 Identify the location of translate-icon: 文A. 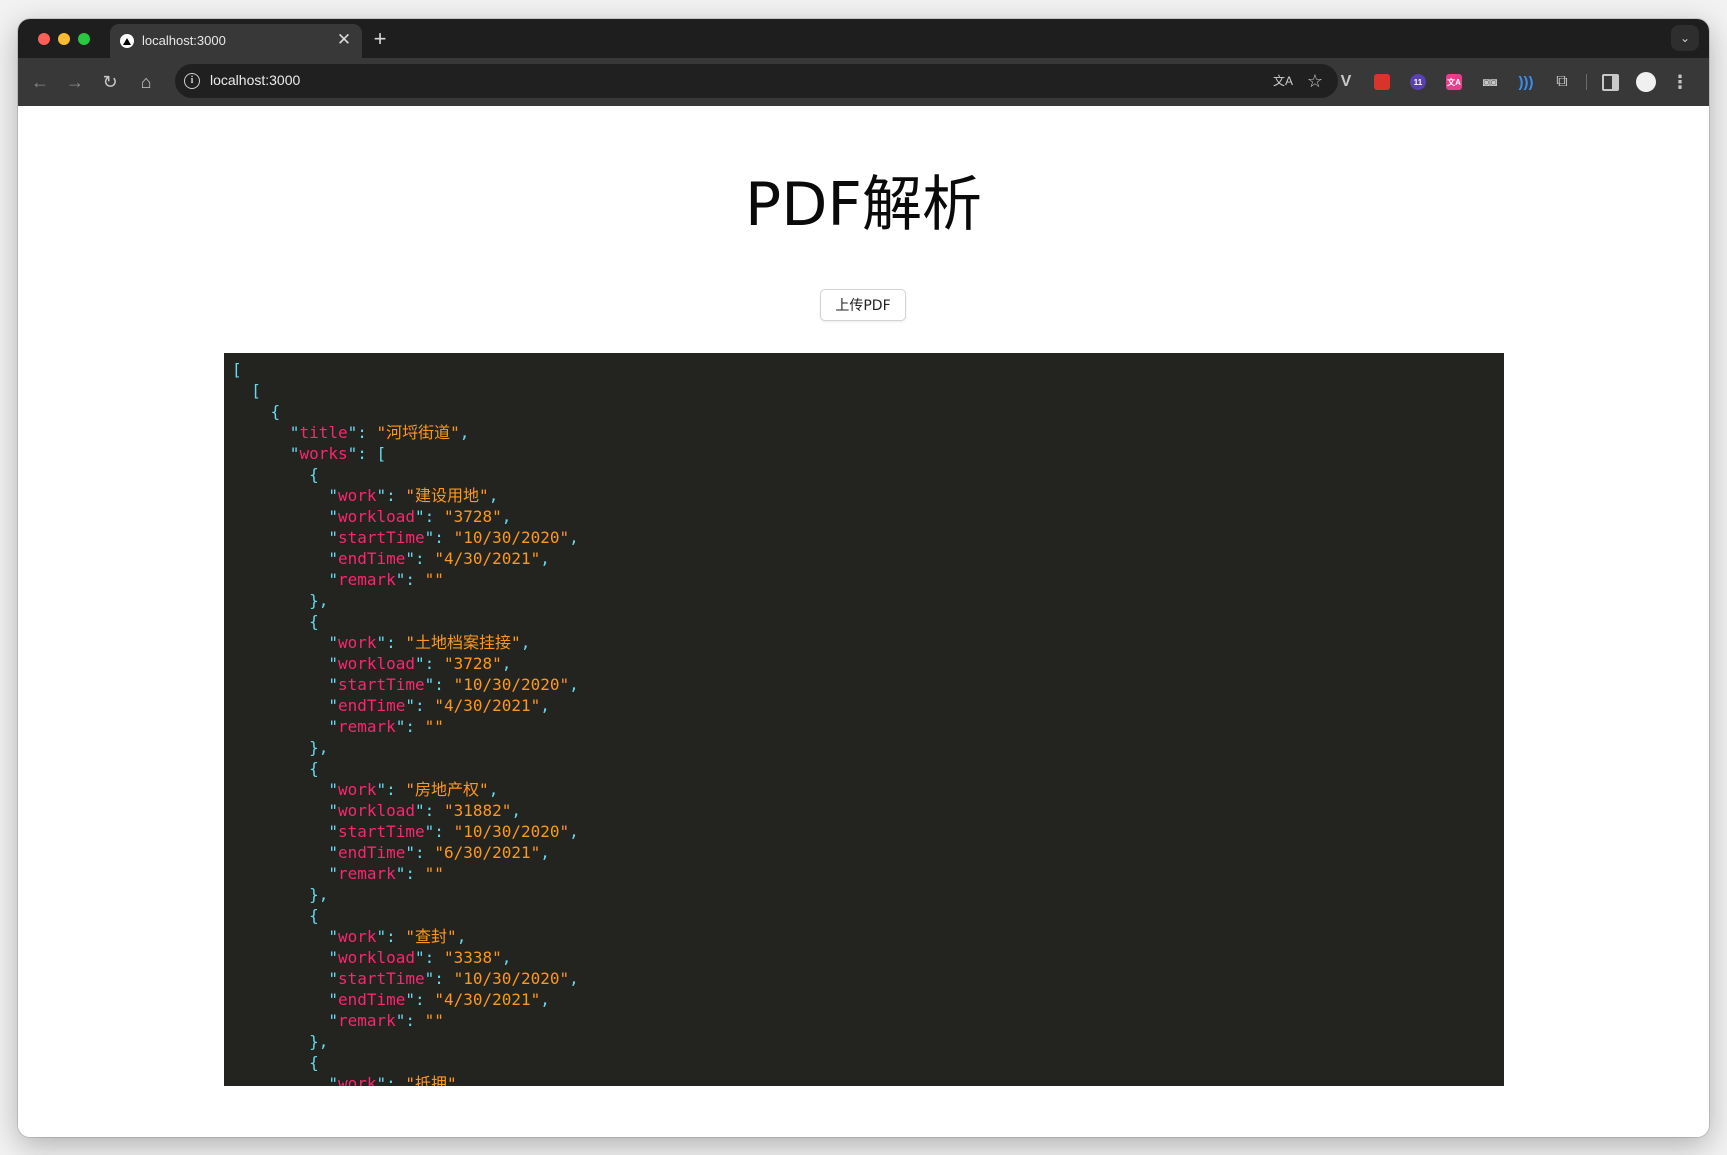
(1283, 81).